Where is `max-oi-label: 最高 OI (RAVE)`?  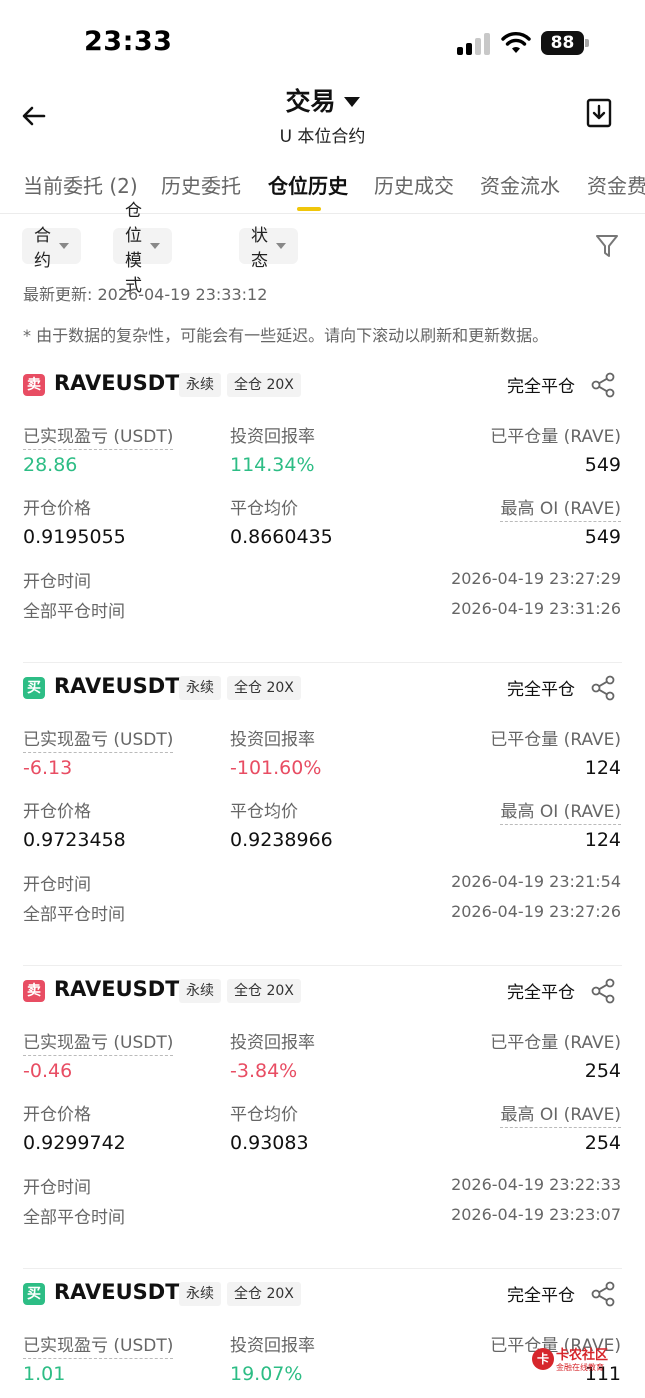 max-oi-label: 最高 OI (RAVE) is located at coordinates (560, 1114).